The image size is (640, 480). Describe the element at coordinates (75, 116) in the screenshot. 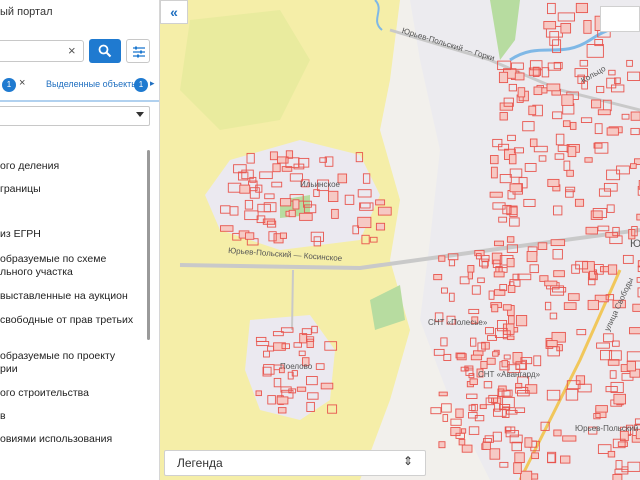

I see `layer-group-select` at that location.